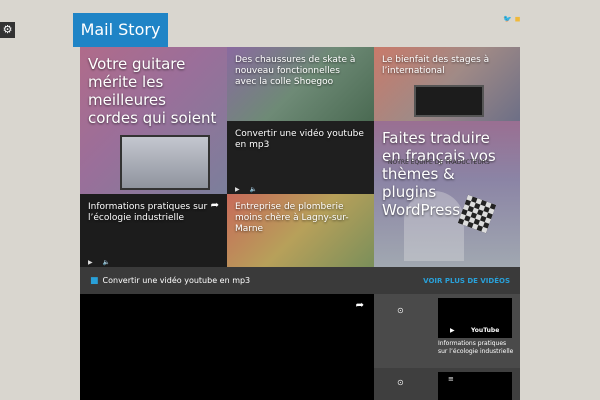 Image resolution: width=600 pixels, height=400 pixels. Describe the element at coordinates (449, 101) in the screenshot. I see `laptop-image` at that location.